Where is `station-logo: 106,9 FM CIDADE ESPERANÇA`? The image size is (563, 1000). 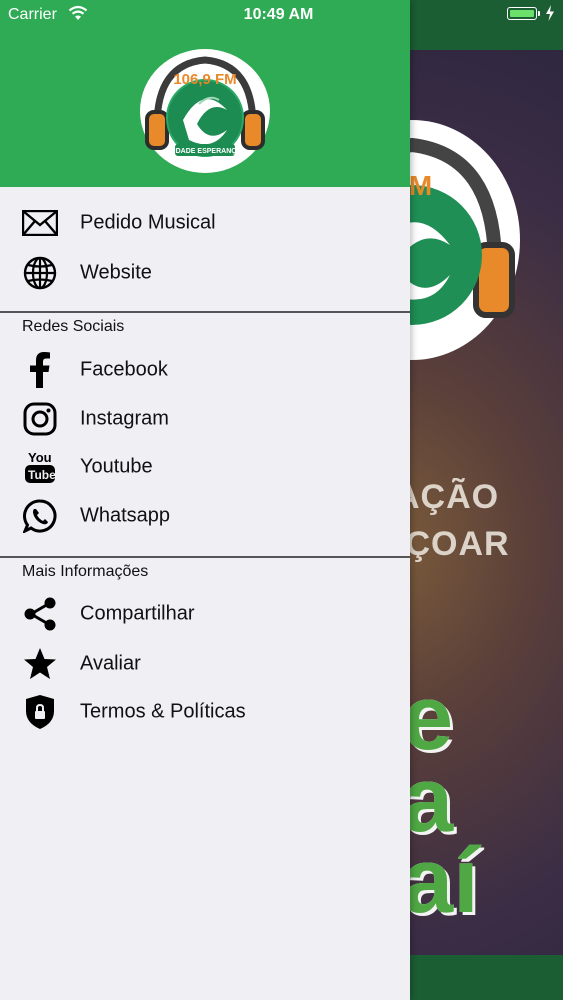
station-logo: 106,9 FM CIDADE ESPERANÇA is located at coordinates (205, 111).